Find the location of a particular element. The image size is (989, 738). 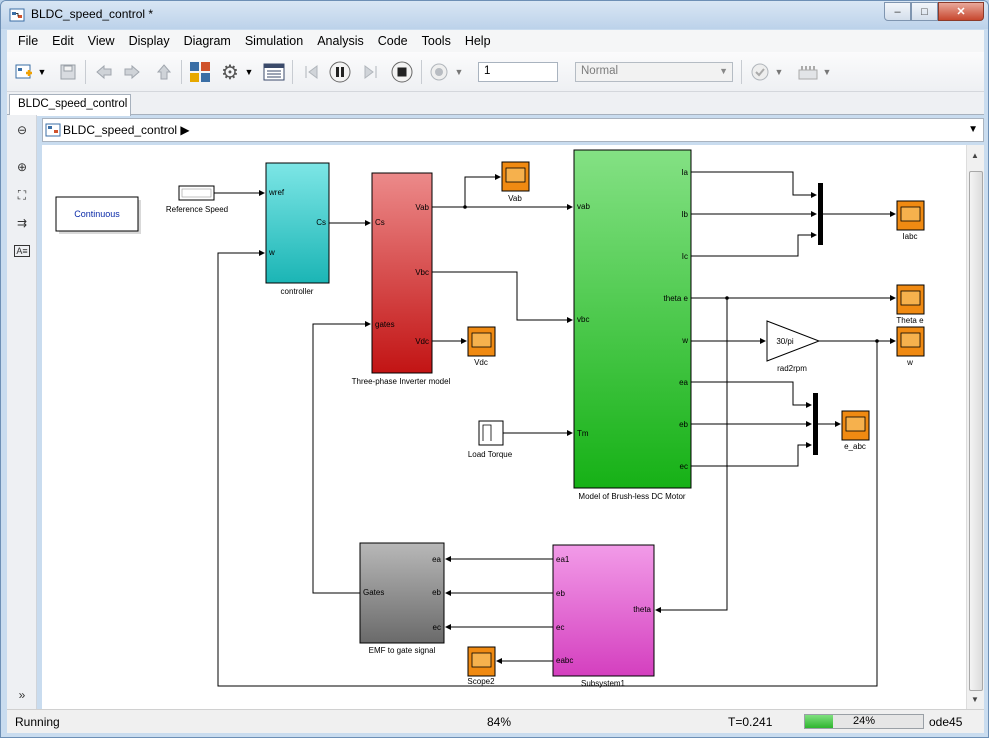

expand-palette-button: » is located at coordinates (22, 695).